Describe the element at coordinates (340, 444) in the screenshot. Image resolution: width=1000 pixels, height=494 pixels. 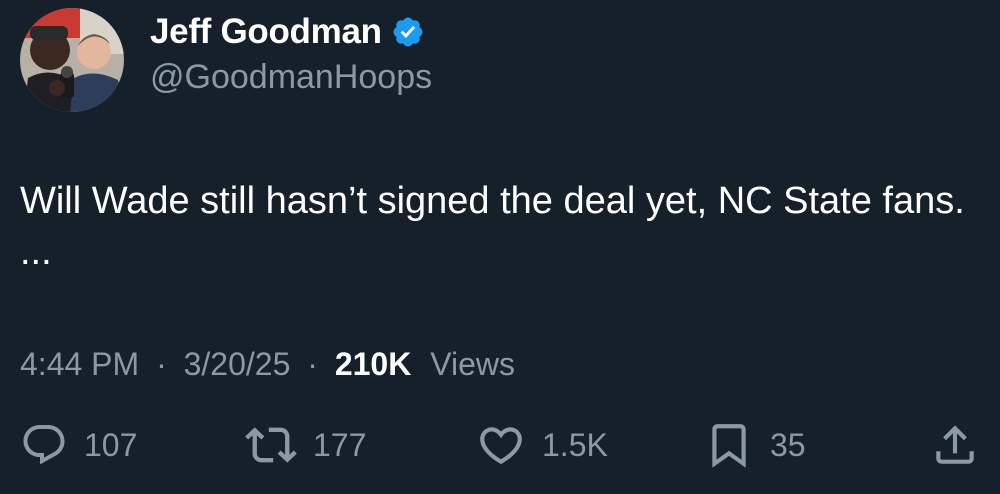
I see `repost-count: 177` at that location.